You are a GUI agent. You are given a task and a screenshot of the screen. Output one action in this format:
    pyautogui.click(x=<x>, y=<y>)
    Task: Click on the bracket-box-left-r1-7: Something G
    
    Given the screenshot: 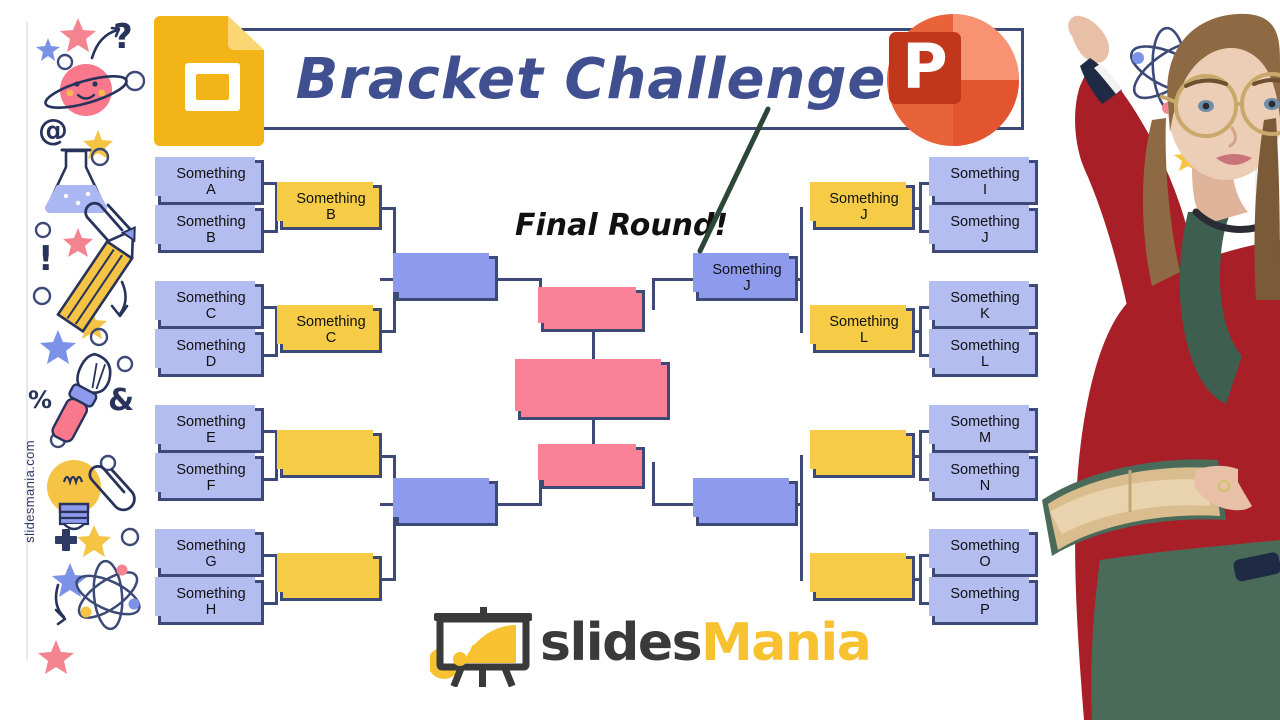 What is the action you would take?
    pyautogui.click(x=209, y=553)
    